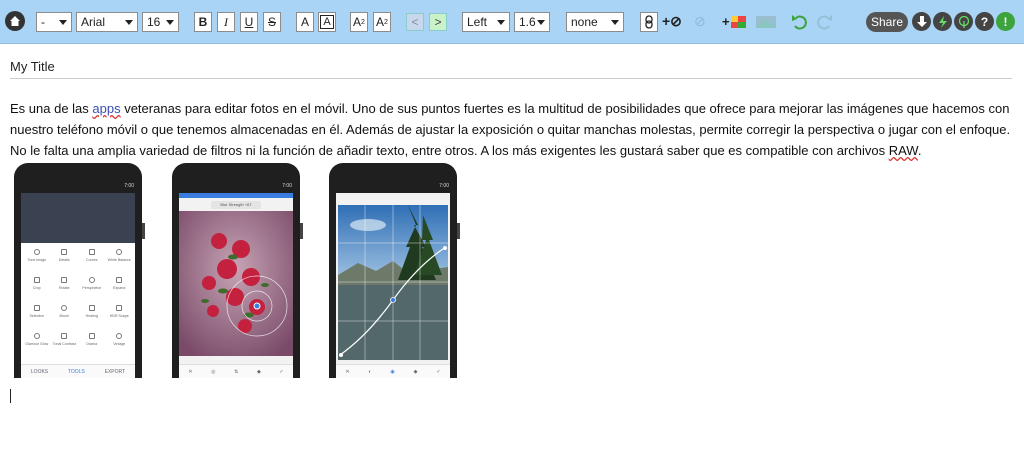 This screenshot has height=468, width=1024. What do you see at coordinates (115, 372) in the screenshot?
I see `tab-export: EXPORT` at bounding box center [115, 372].